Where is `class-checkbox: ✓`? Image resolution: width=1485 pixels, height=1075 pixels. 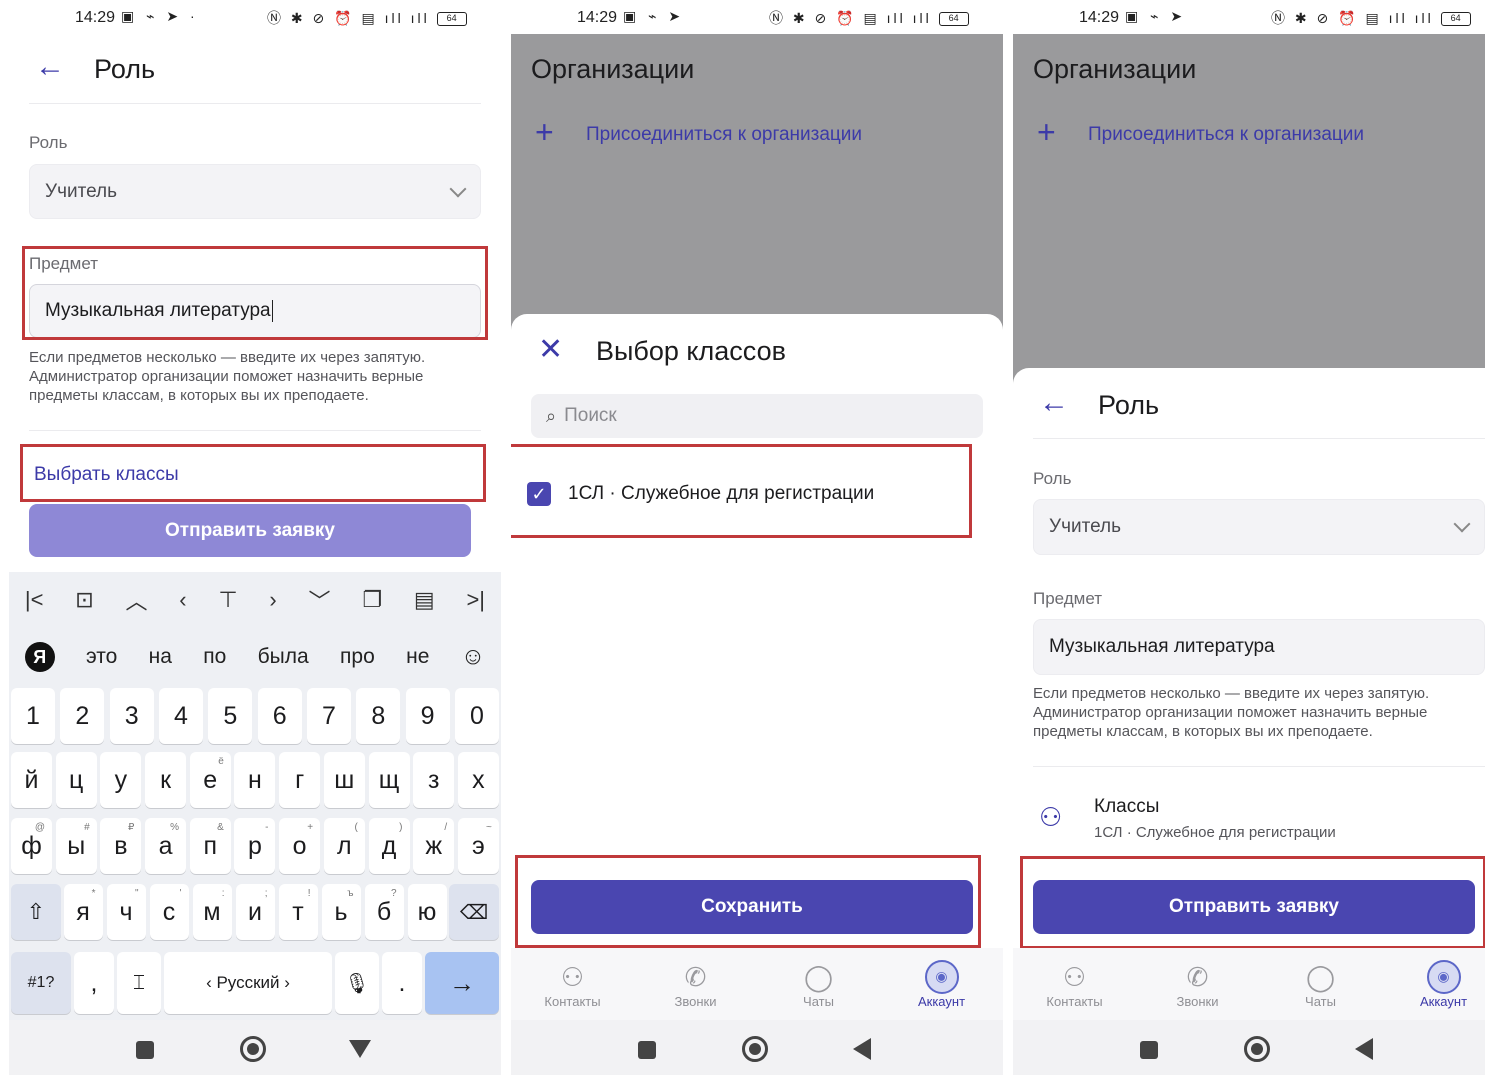
class-checkbox: ✓ is located at coordinates (539, 494).